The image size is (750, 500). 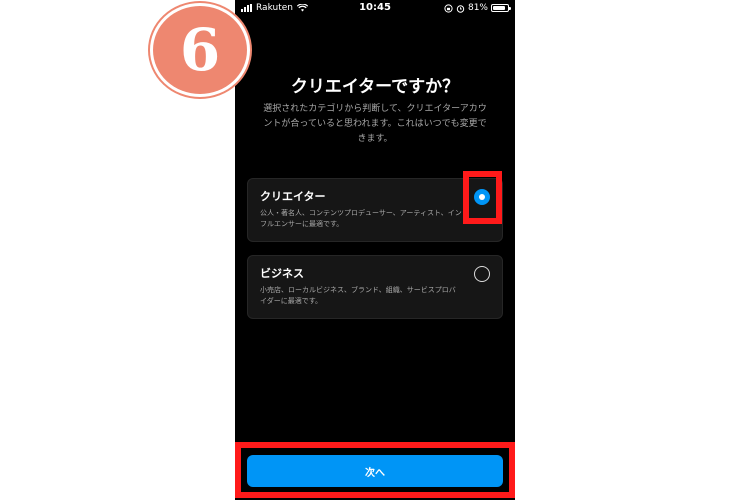 I want to click on battery-percent: 81%, so click(x=477, y=8).